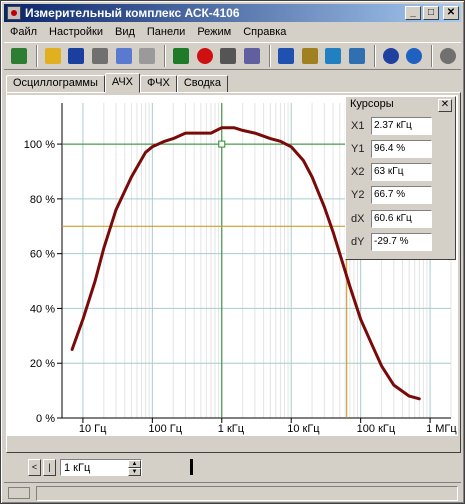  Describe the element at coordinates (358, 149) in the screenshot. I see `cursor-label: Y1` at that location.